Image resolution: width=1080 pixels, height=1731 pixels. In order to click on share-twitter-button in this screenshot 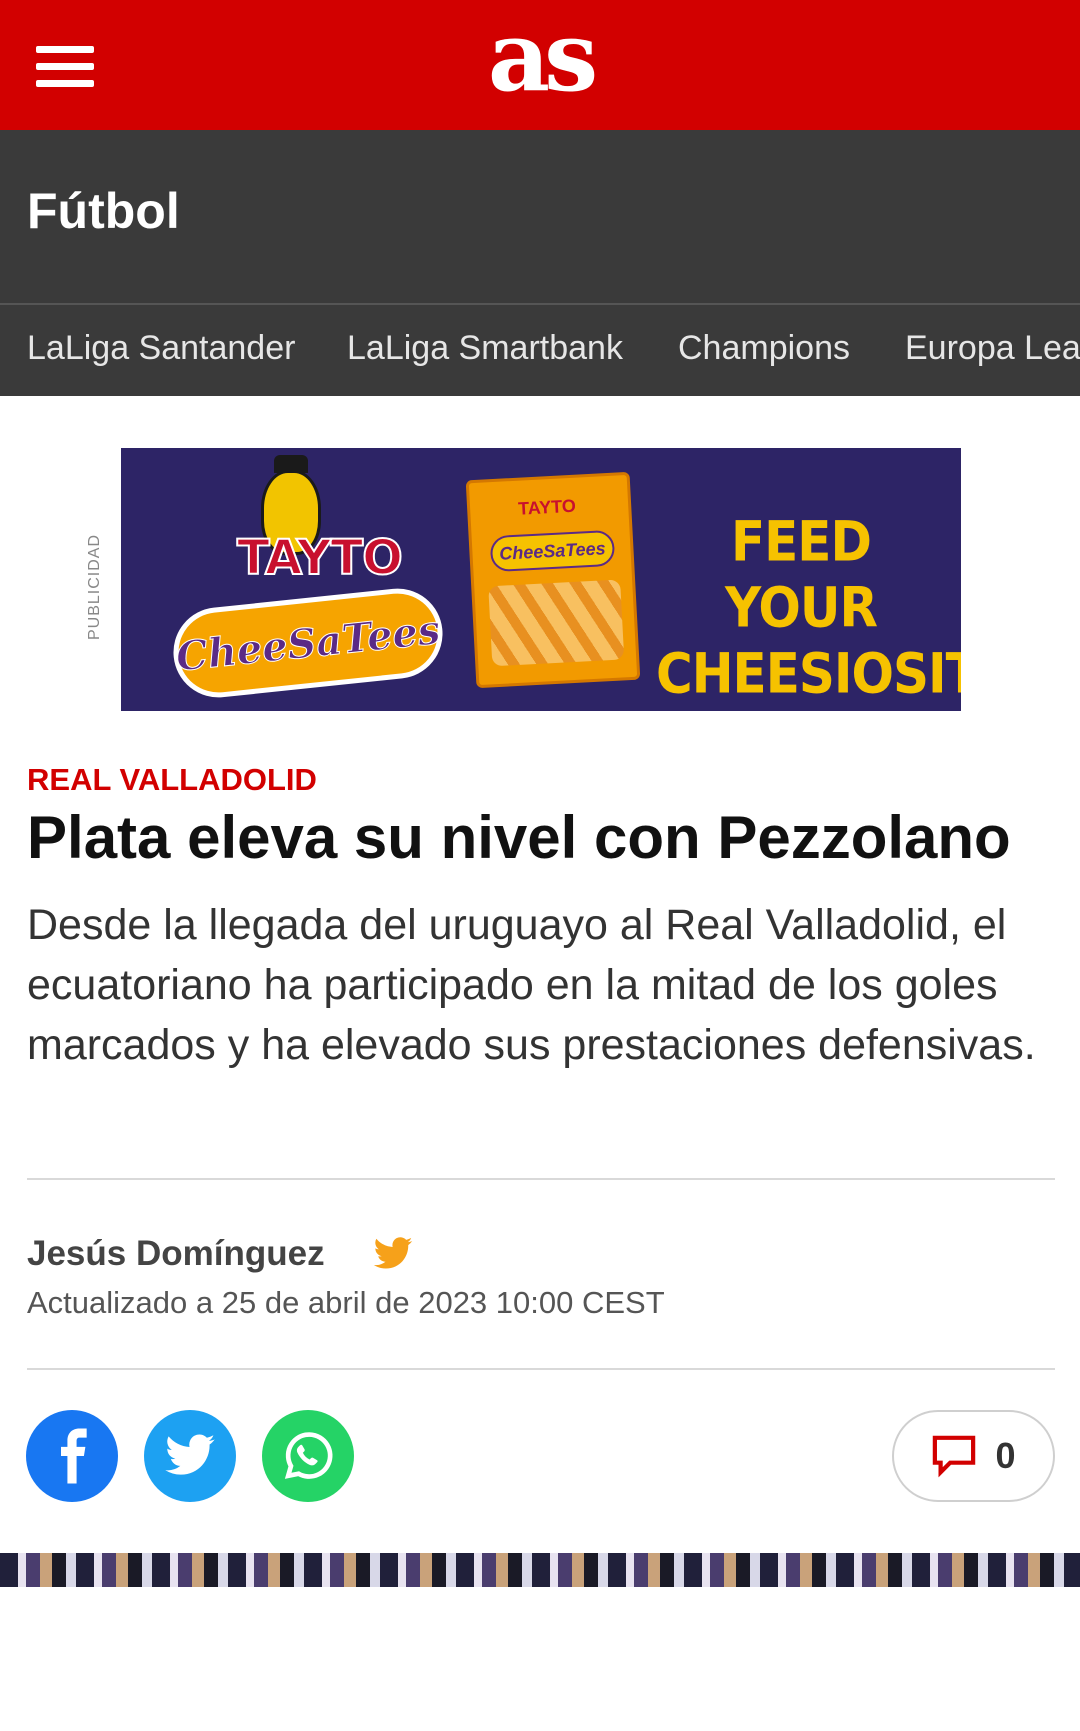, I will do `click(190, 1456)`.